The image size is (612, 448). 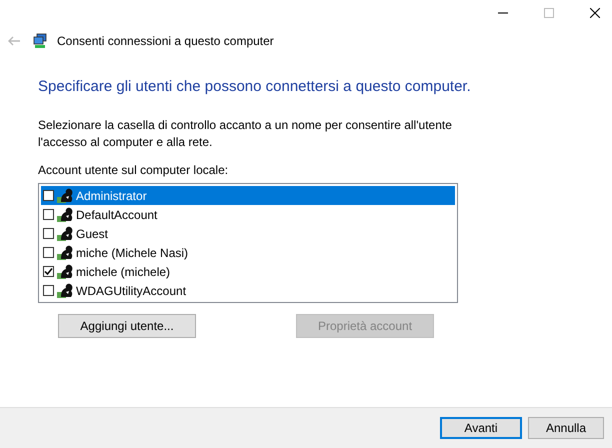 I want to click on list-label: Account utente sul computer locale:, so click(x=134, y=170).